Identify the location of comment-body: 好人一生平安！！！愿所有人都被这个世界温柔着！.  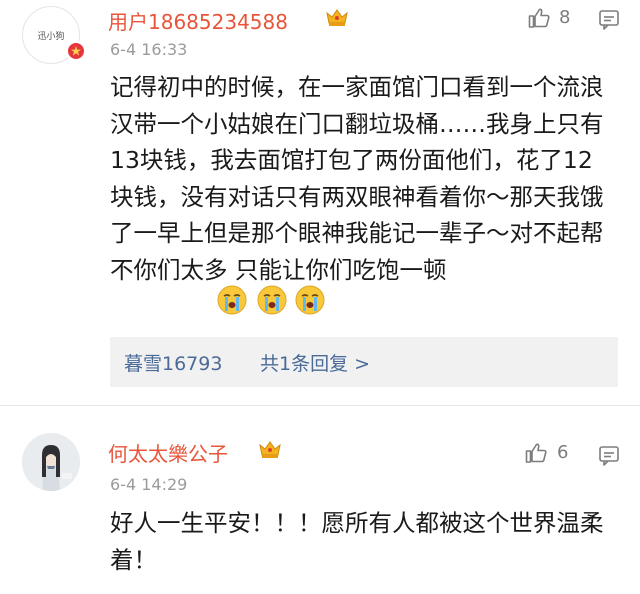
(357, 541).